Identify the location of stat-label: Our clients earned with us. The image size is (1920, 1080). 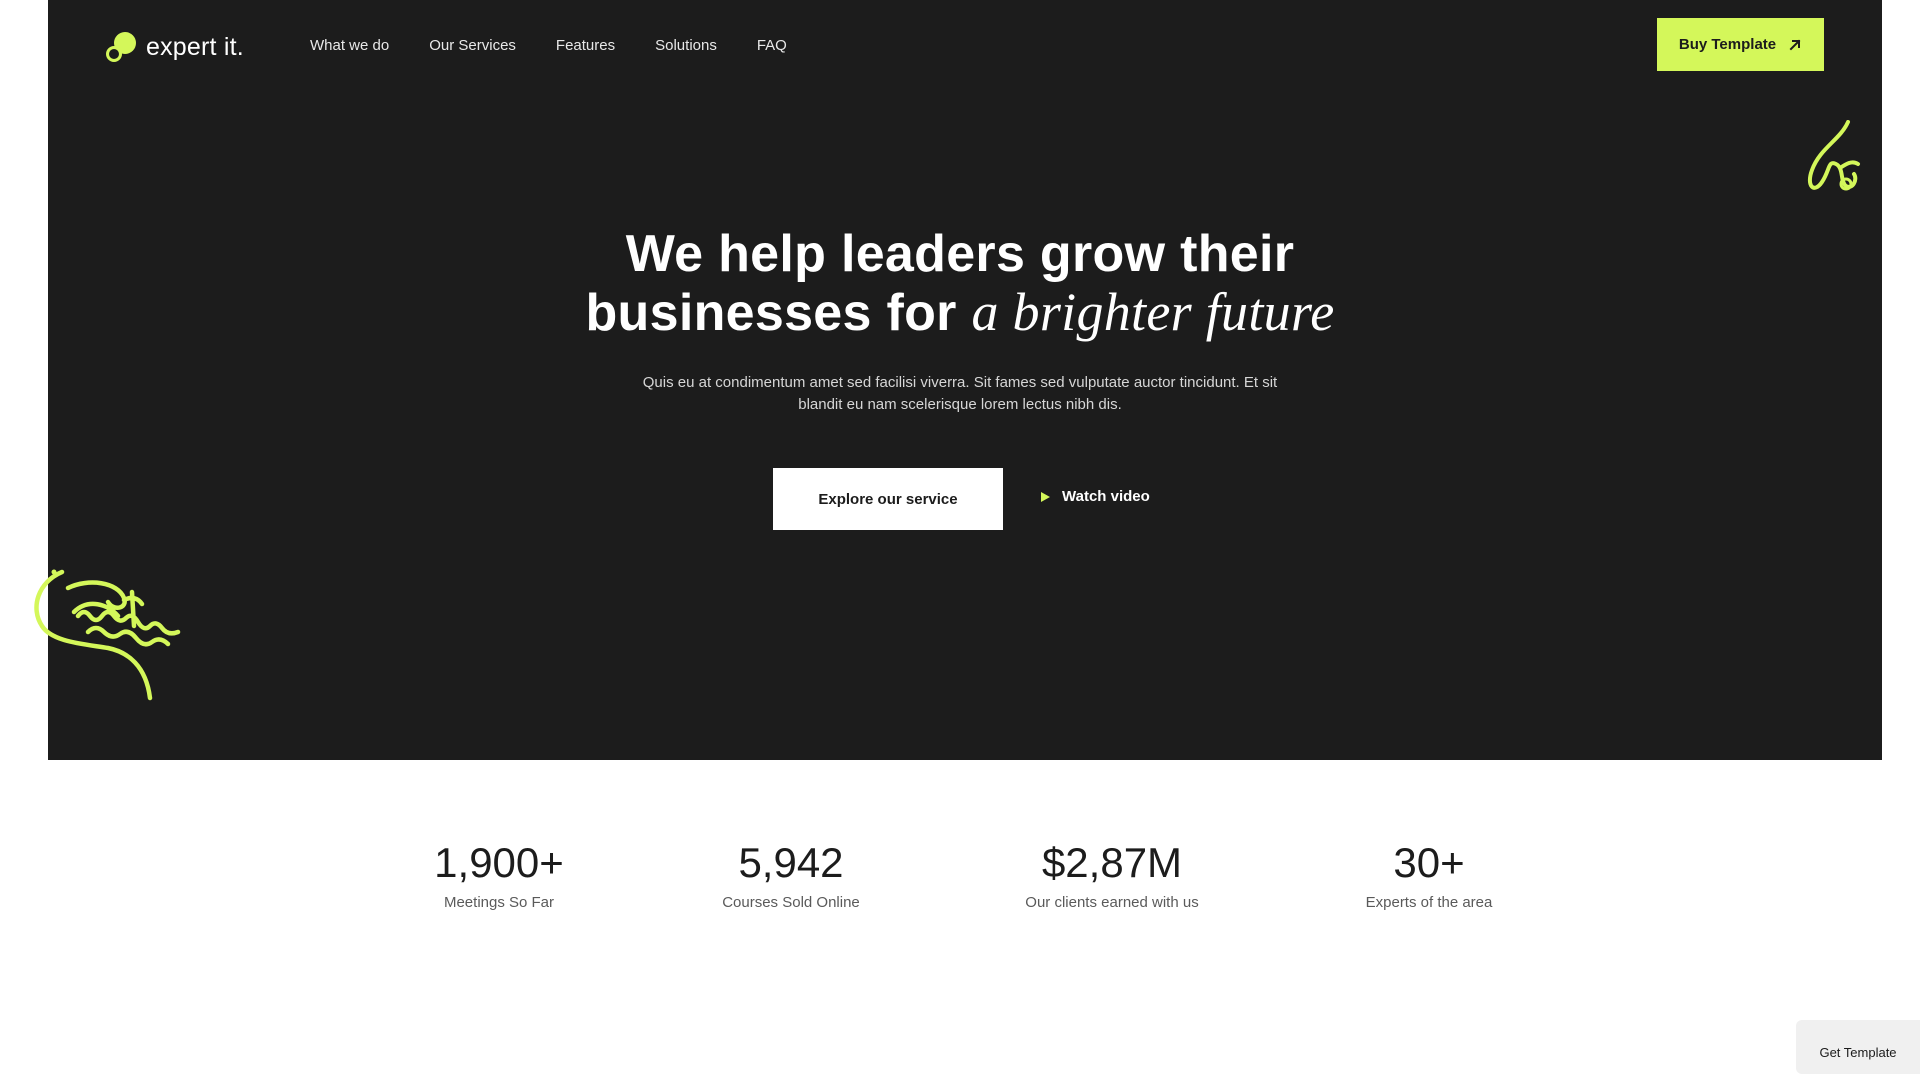
(1112, 902).